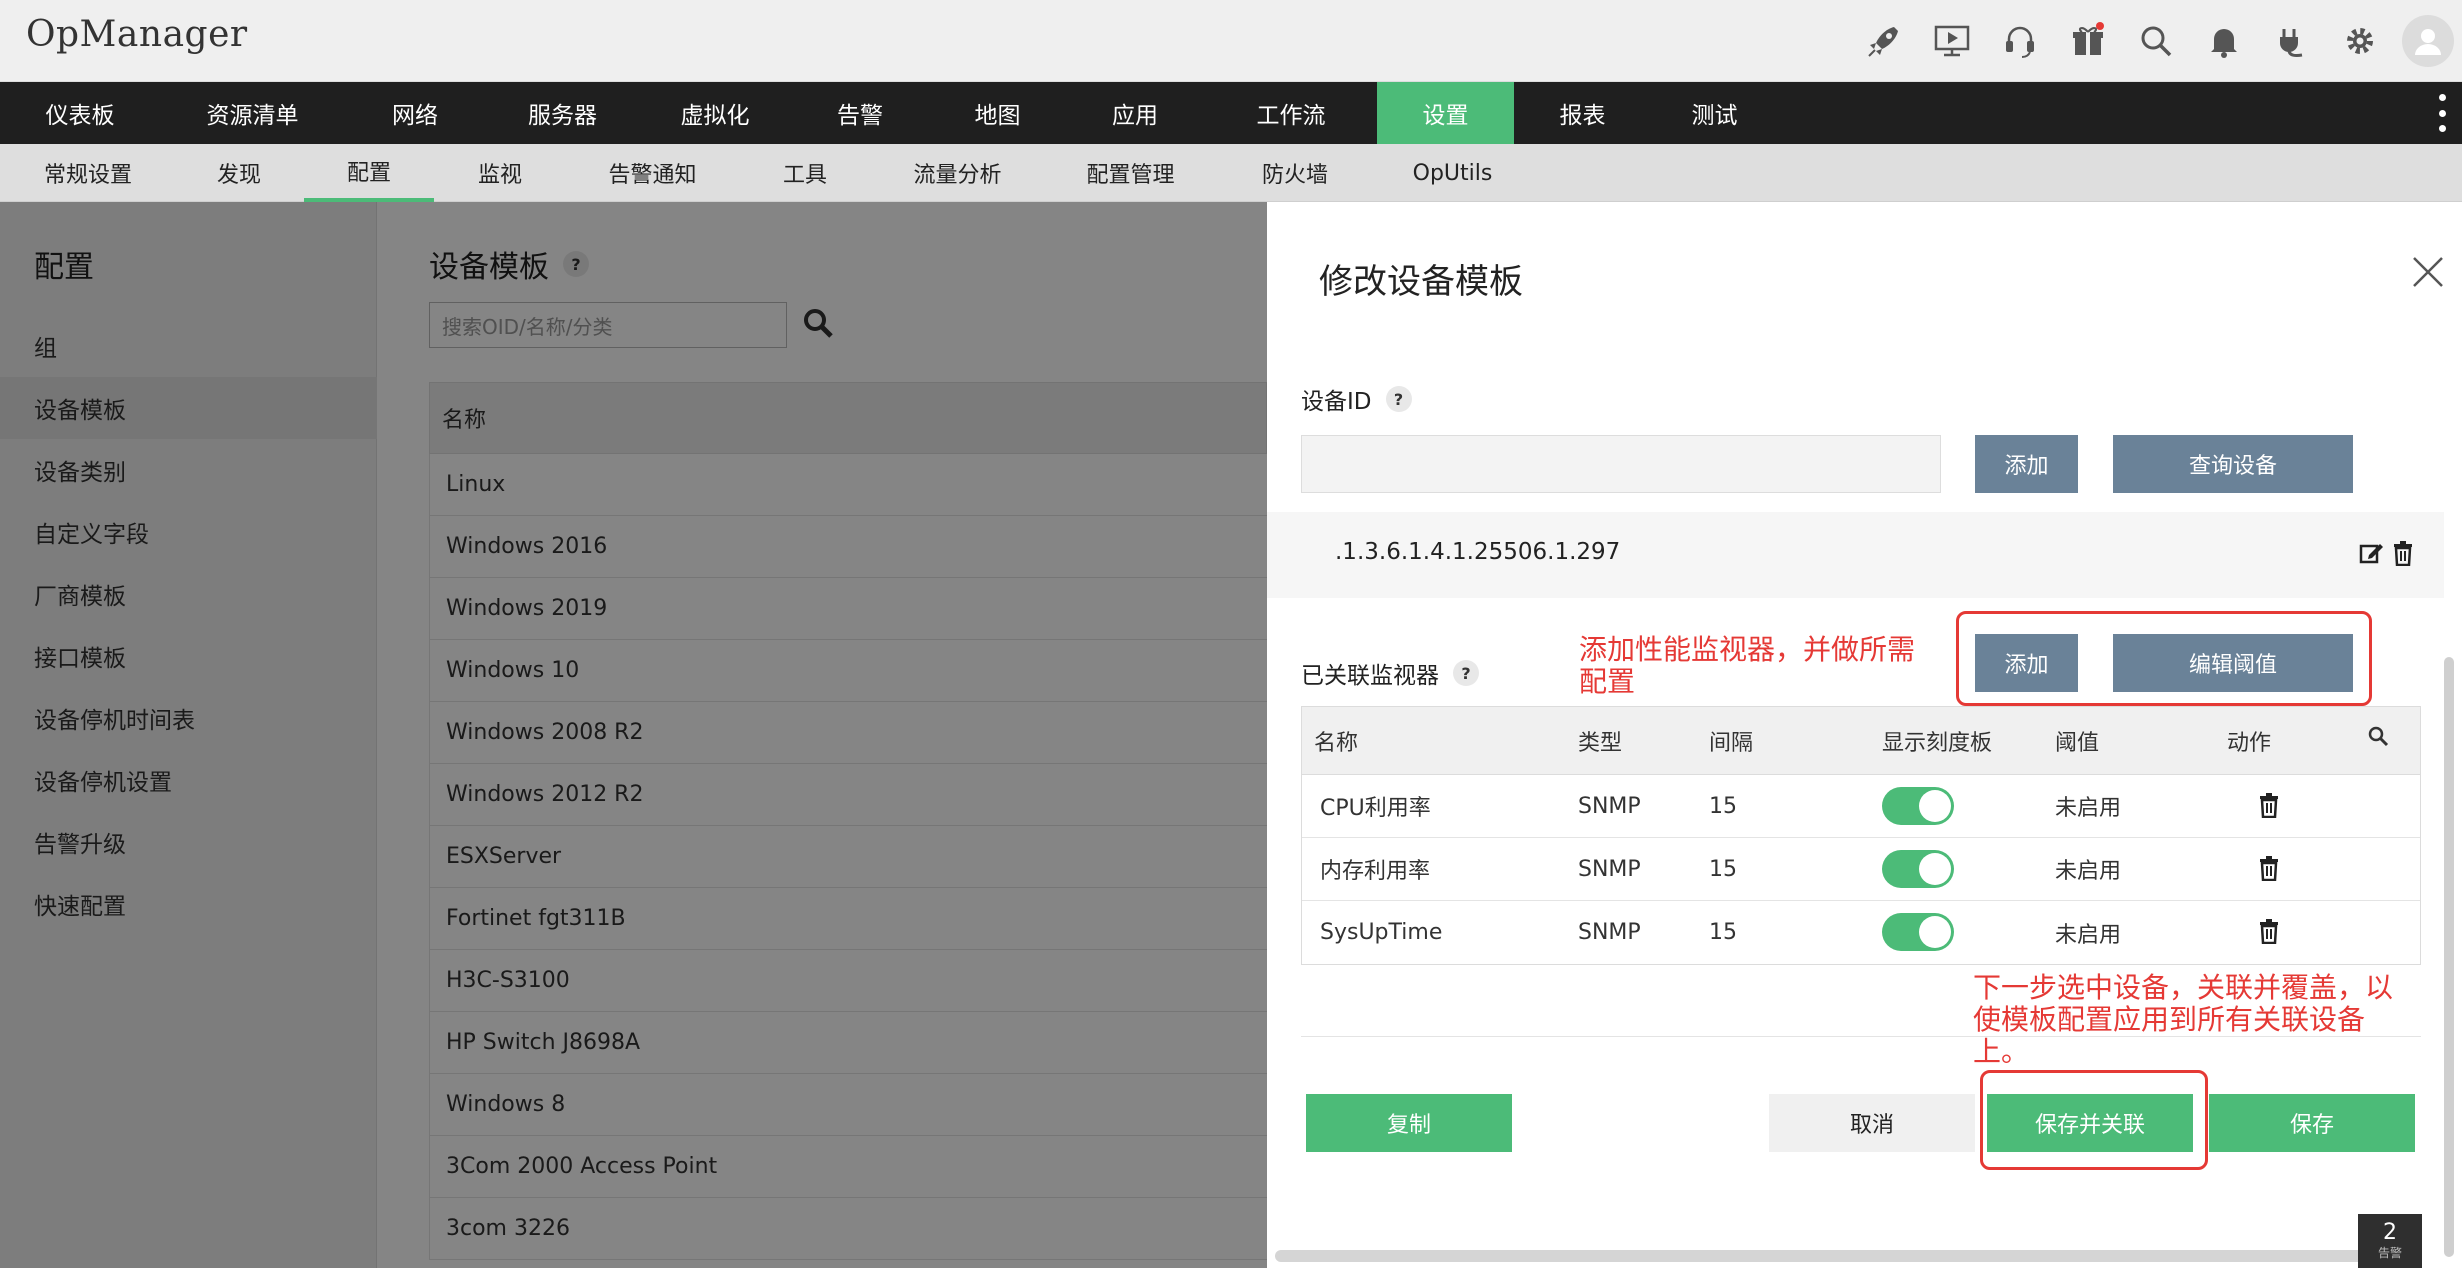 The height and width of the screenshot is (1268, 2462). What do you see at coordinates (1872, 1123) in the screenshot?
I see `cancel-button: 取消` at bounding box center [1872, 1123].